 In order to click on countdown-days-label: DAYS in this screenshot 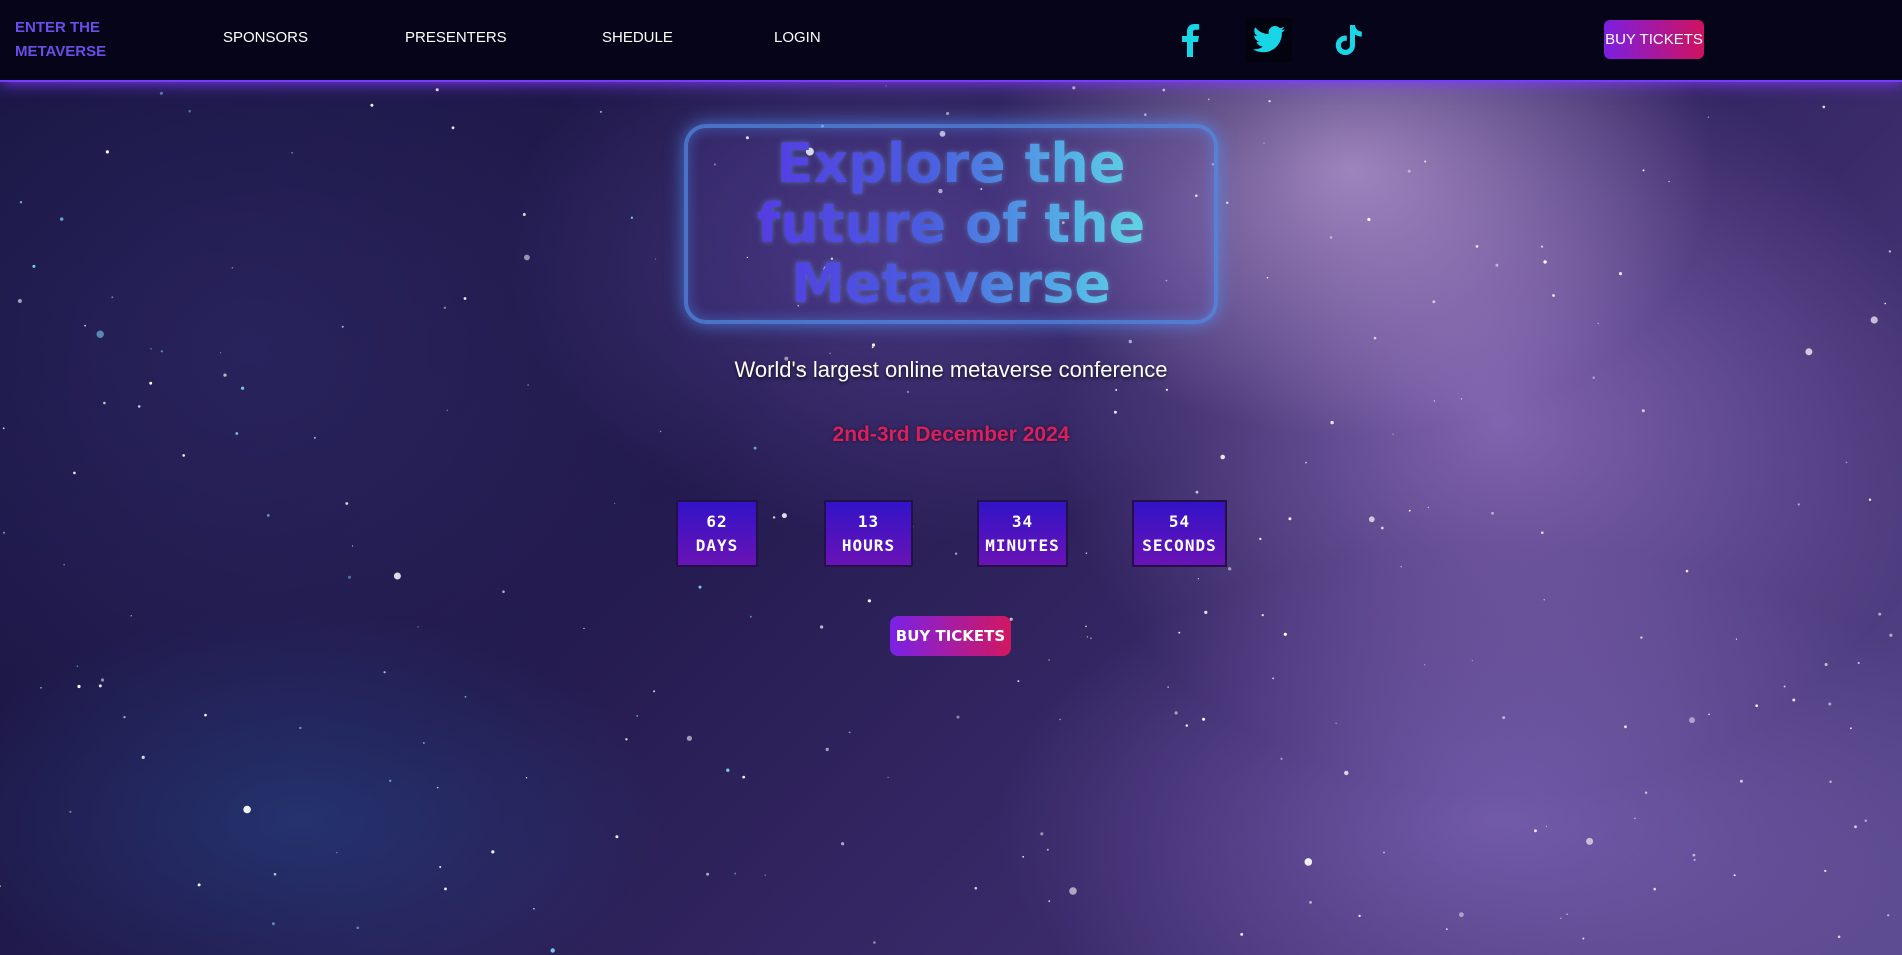, I will do `click(717, 545)`.